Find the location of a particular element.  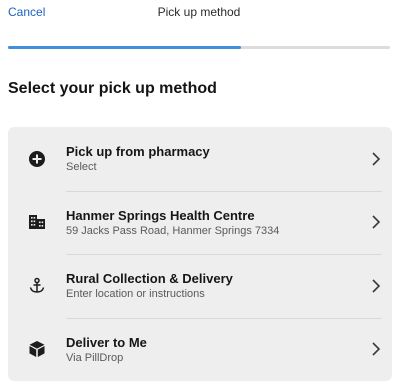

progress-bar is located at coordinates (199, 47).